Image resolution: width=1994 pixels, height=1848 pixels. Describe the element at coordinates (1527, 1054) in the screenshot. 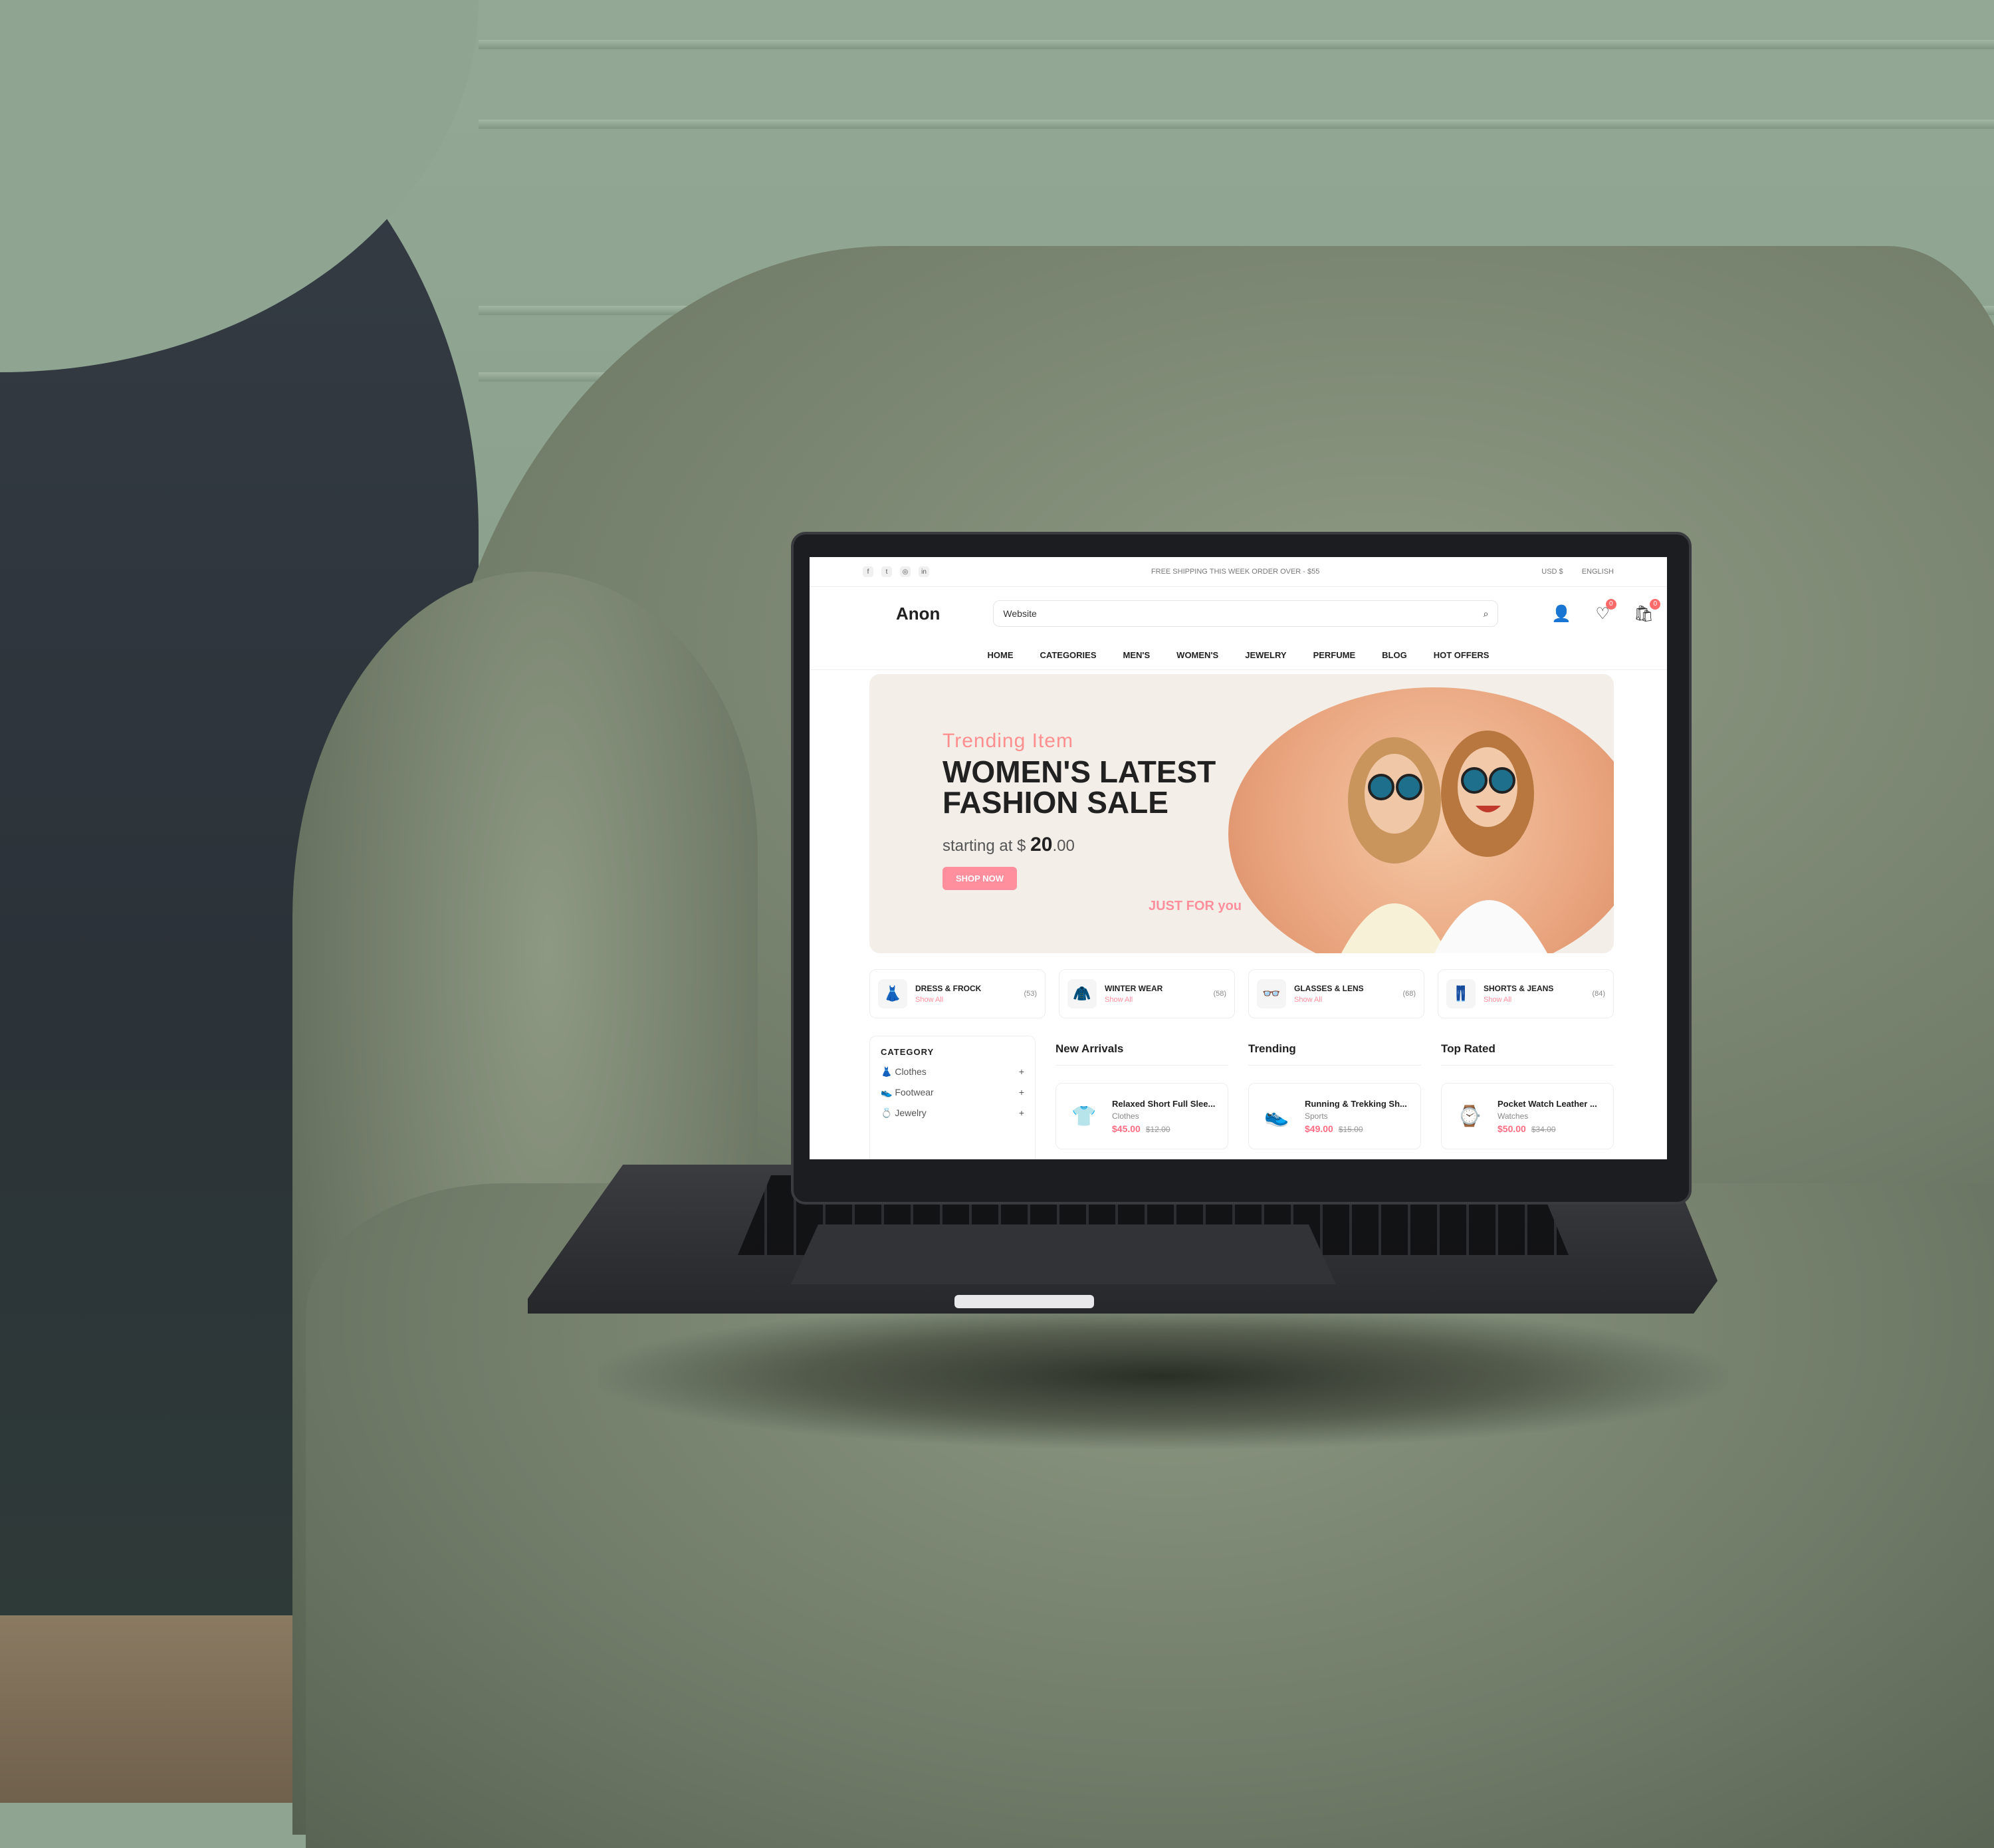

I see `column-title: Top Rated` at that location.